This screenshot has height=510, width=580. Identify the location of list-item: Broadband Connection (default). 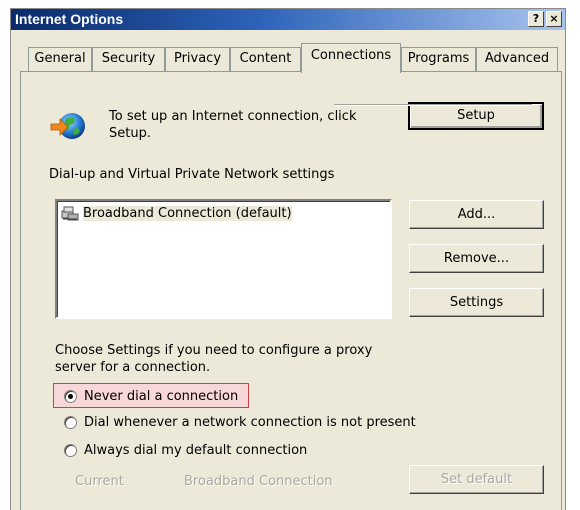
(176, 213).